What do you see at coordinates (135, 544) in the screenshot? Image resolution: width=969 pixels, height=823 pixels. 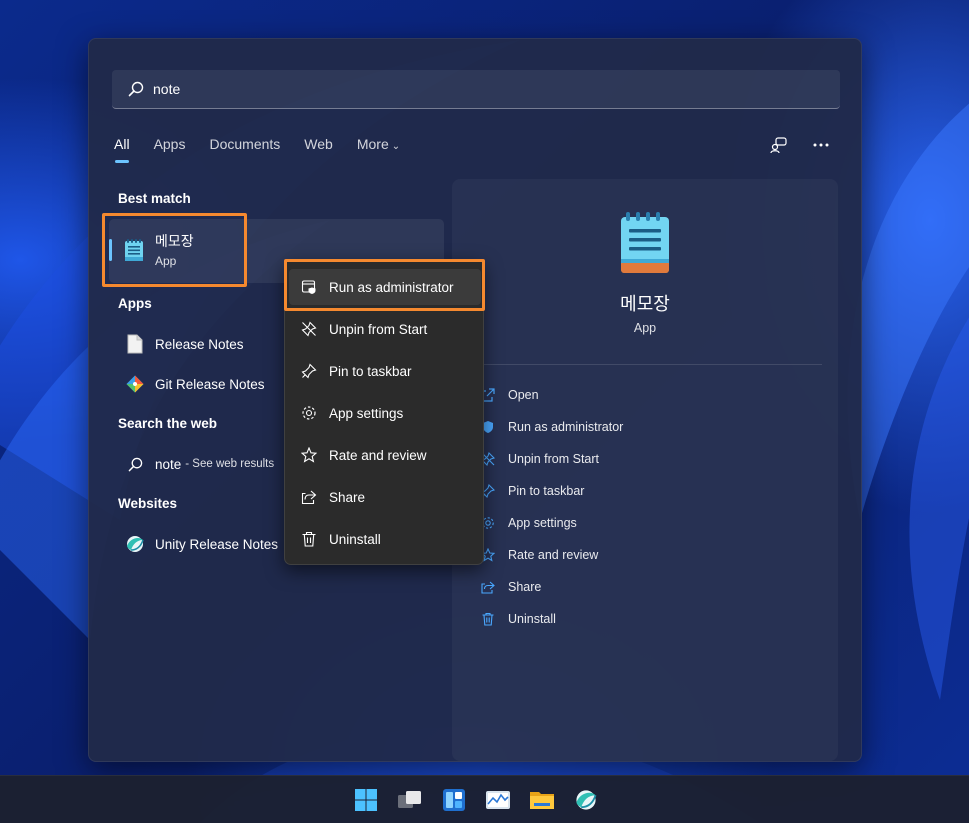 I see `unity-icon` at bounding box center [135, 544].